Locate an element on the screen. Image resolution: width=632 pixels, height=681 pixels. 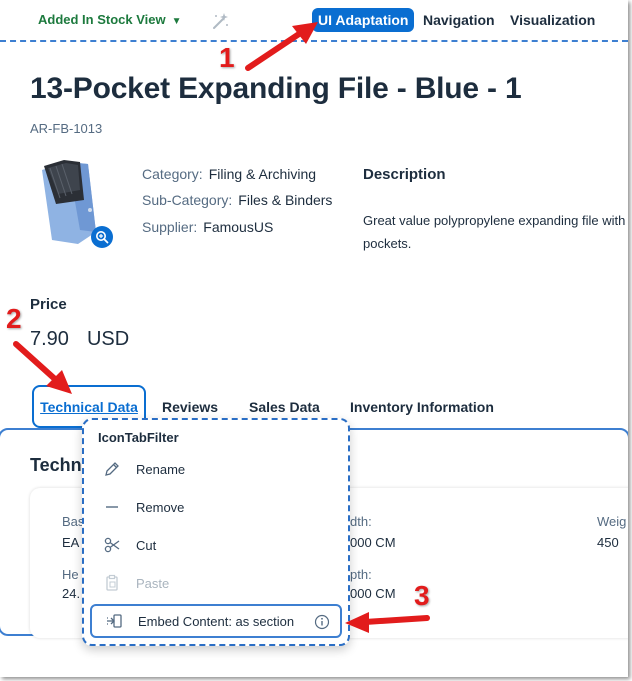
caret-down-icon: ▼ is located at coordinates (176, 21).